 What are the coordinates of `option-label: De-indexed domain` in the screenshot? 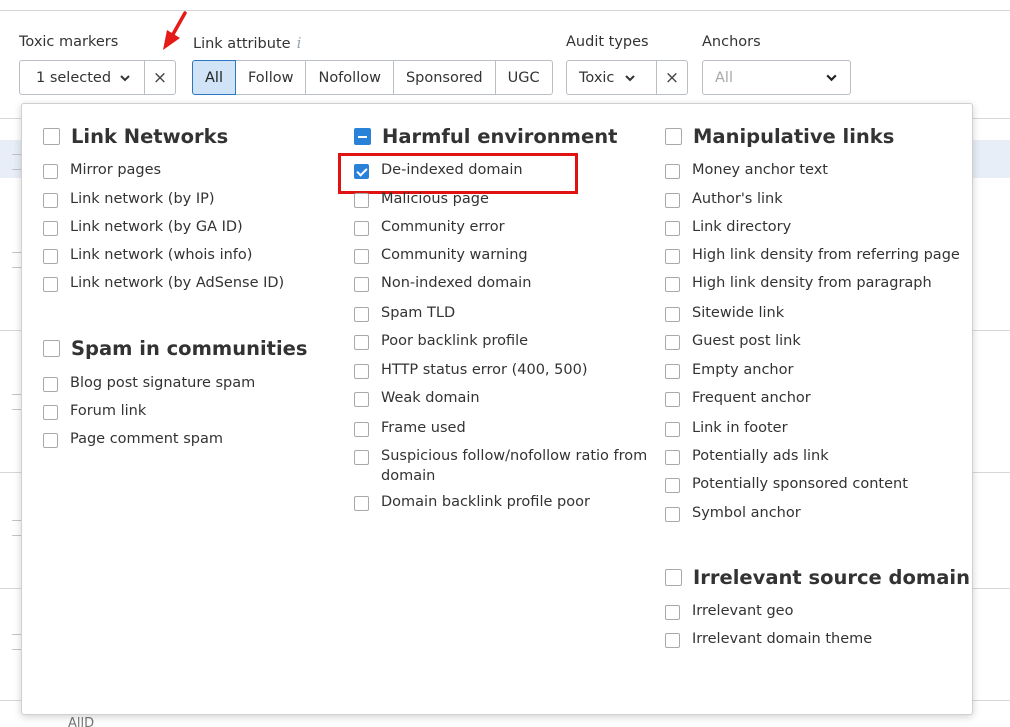 It's located at (452, 170).